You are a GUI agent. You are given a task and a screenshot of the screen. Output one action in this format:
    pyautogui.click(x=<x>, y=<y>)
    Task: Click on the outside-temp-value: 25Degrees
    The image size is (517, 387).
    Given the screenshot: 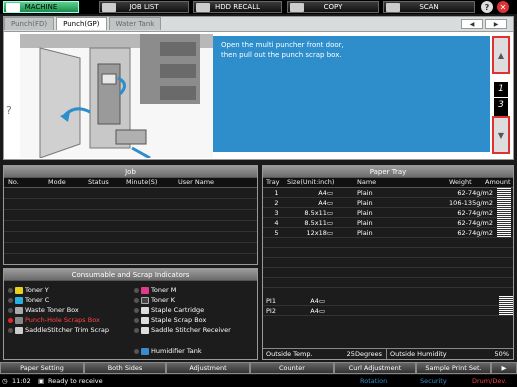 What is the action you would take?
    pyautogui.click(x=357, y=354)
    